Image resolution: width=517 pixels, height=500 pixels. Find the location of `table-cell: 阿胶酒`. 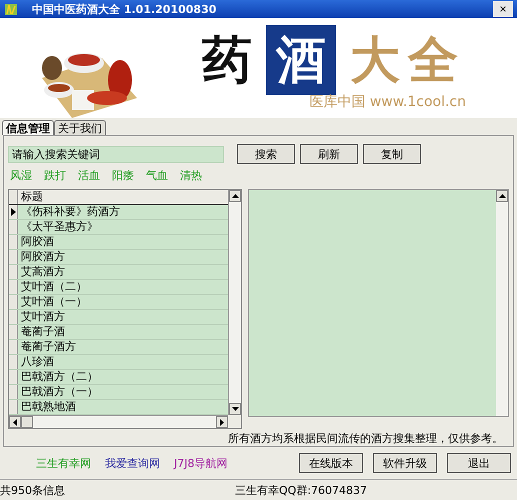

table-cell: 阿胶酒 is located at coordinates (123, 242).